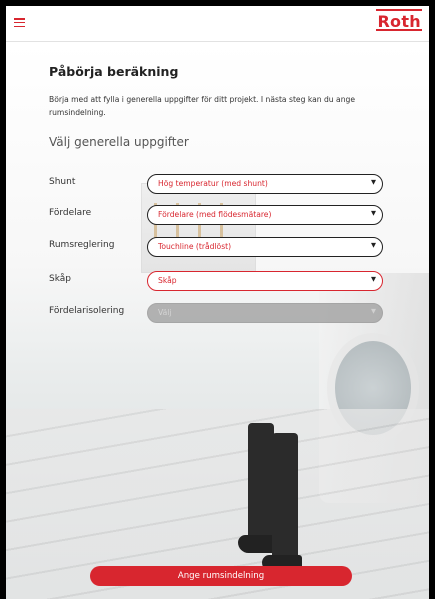 This screenshot has width=435, height=599. I want to click on shunt-select: Hög temperatur (med shunt) ▼, so click(265, 184).